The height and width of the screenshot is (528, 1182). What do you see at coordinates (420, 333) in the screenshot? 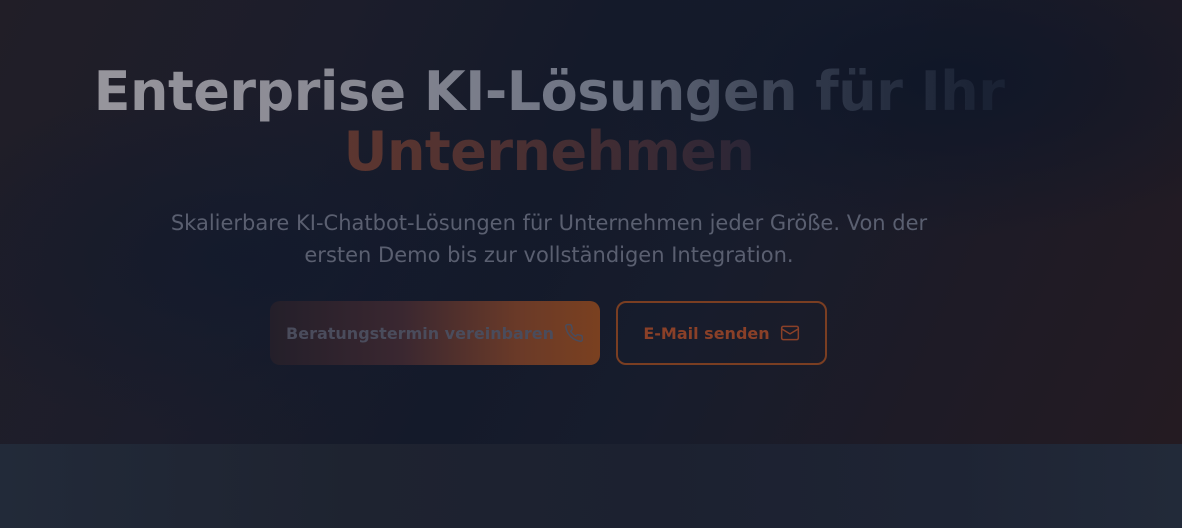
I see `book-consultation-label: Beratungstermin vereinbaren` at bounding box center [420, 333].